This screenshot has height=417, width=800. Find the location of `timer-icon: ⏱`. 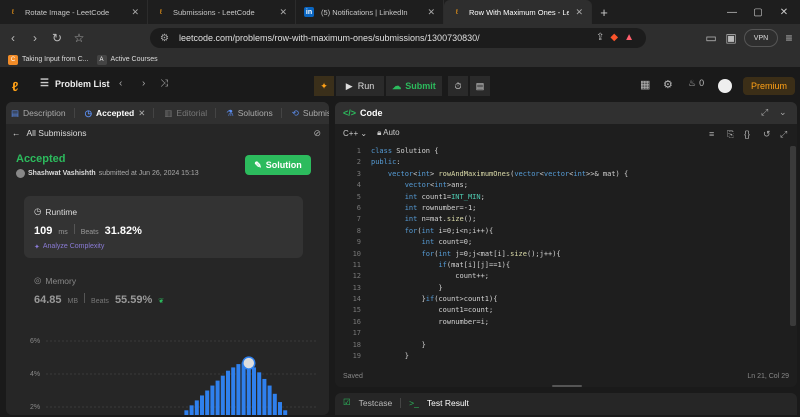

timer-icon: ⏱ is located at coordinates (458, 86).